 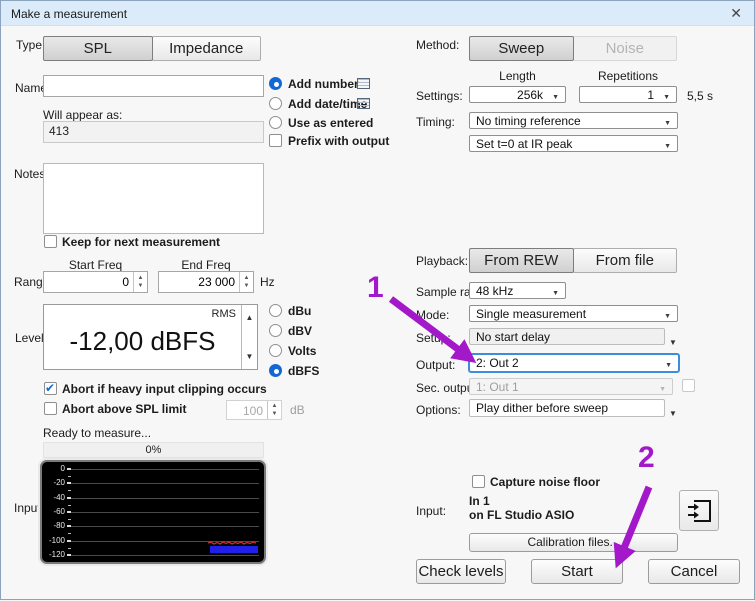 What do you see at coordinates (574, 363) in the screenshot?
I see `output-dropdown: 2: Out 2` at bounding box center [574, 363].